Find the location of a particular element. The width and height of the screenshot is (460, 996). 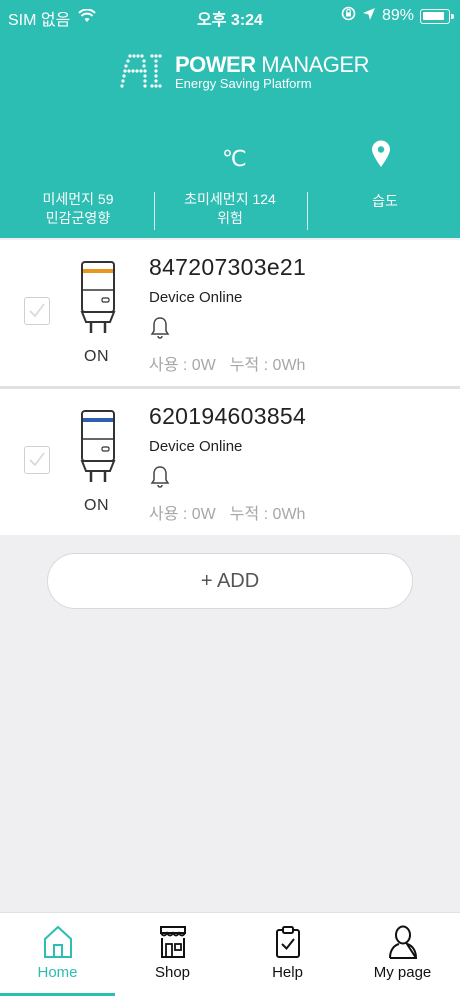

app-logo: POWER MANAGER Energy Saving Platform is located at coordinates (244, 73).